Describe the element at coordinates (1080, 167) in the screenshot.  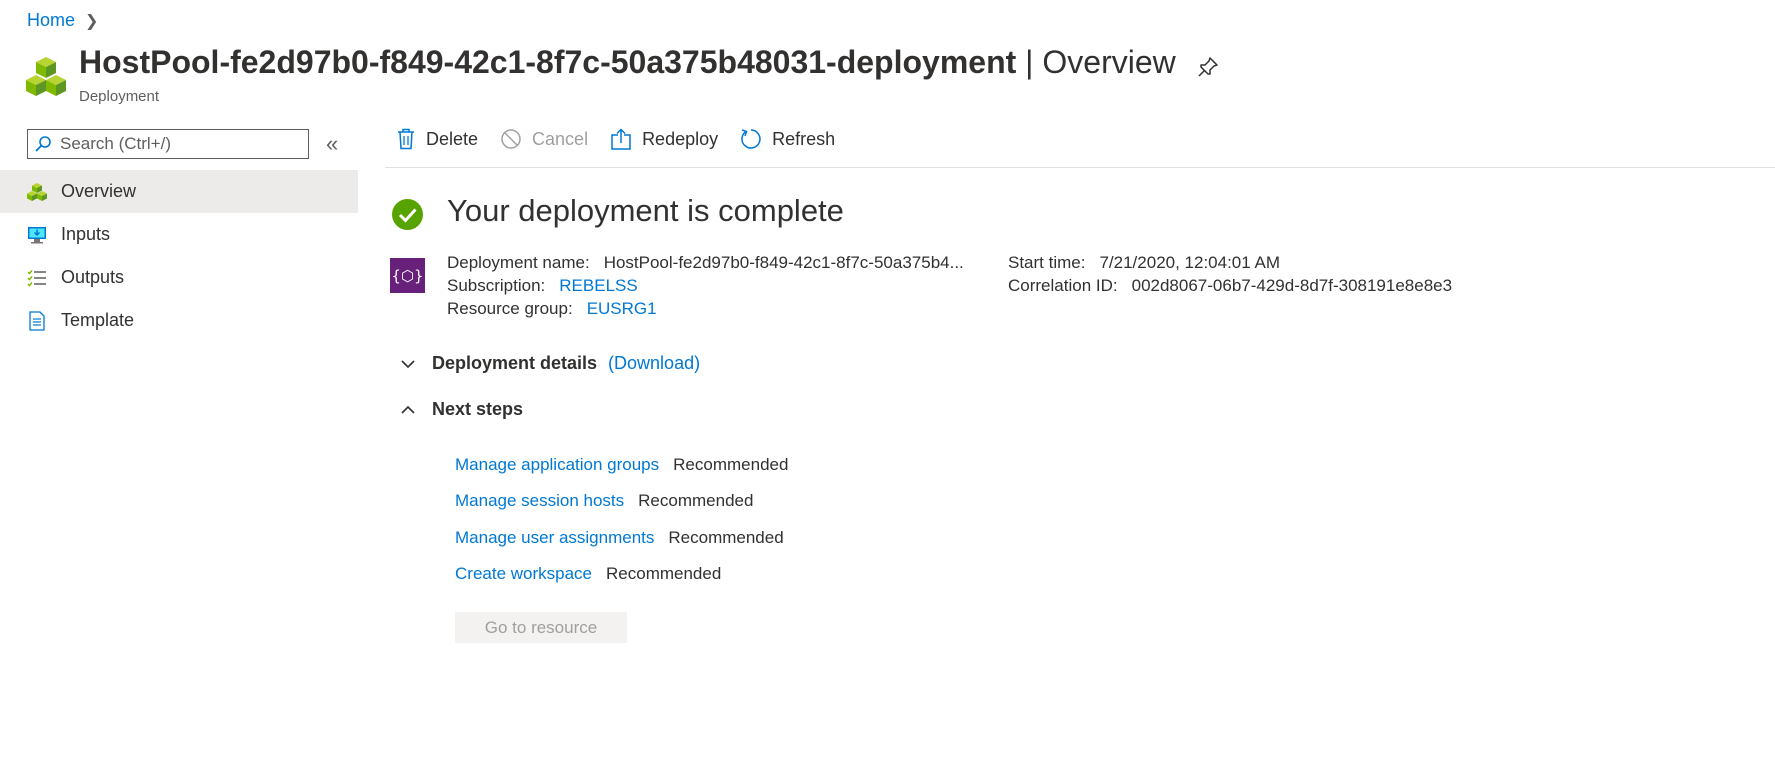
I see `toolbar-divider` at that location.